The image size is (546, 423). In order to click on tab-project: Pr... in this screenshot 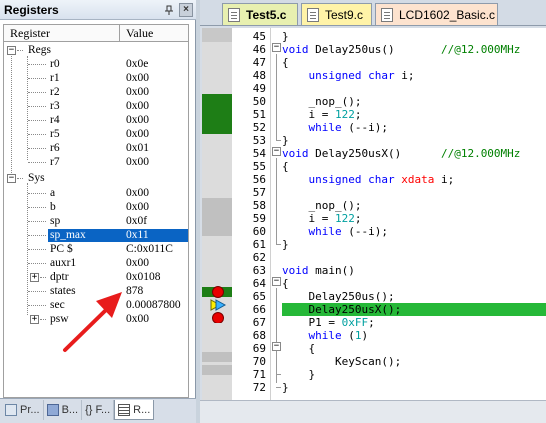, I will do `click(23, 410)`.